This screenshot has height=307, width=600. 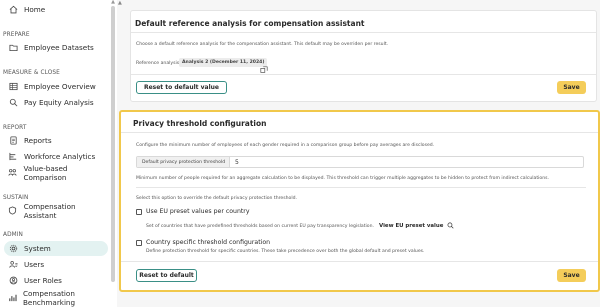 What do you see at coordinates (38, 140) in the screenshot?
I see `sidebar-item-label: Reports` at bounding box center [38, 140].